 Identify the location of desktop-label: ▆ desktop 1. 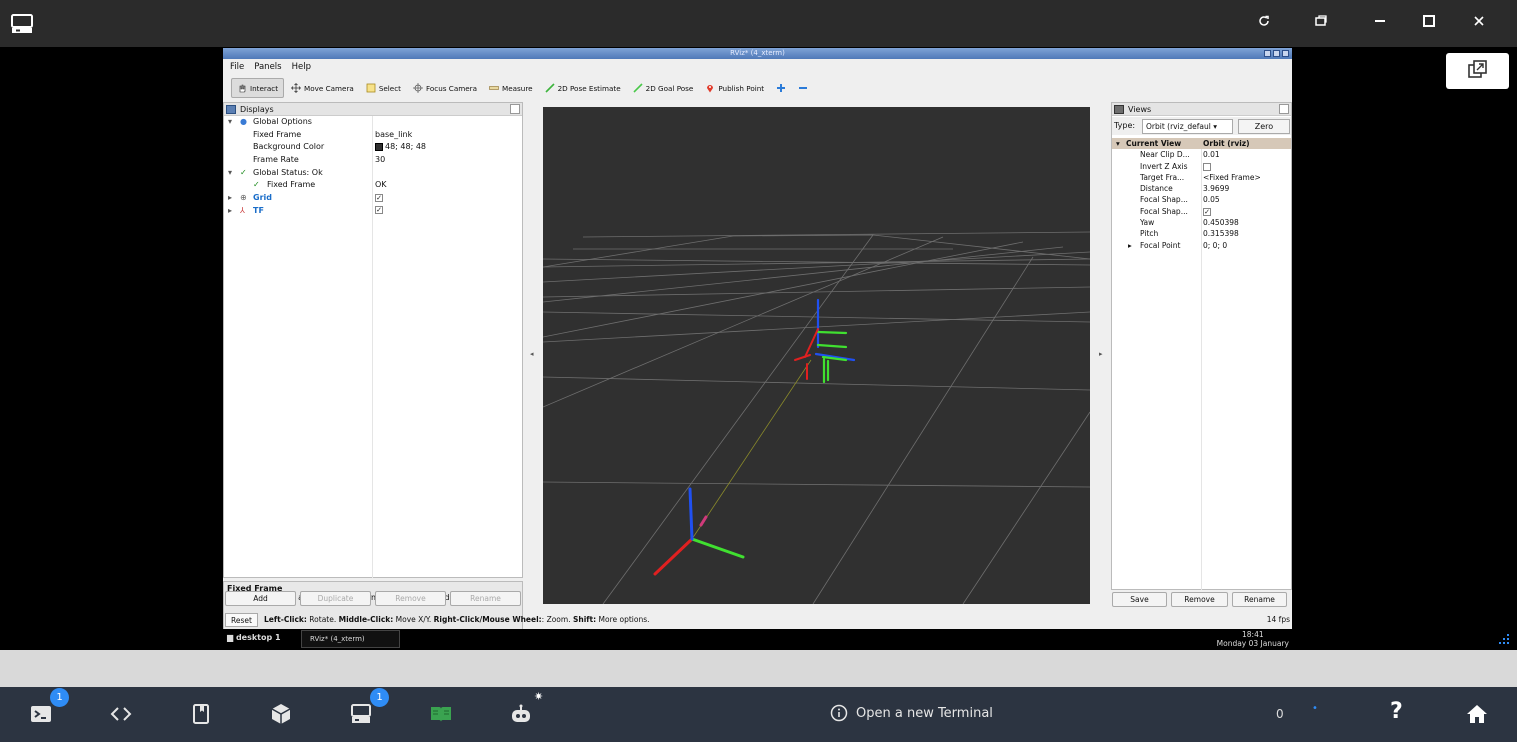
(254, 637).